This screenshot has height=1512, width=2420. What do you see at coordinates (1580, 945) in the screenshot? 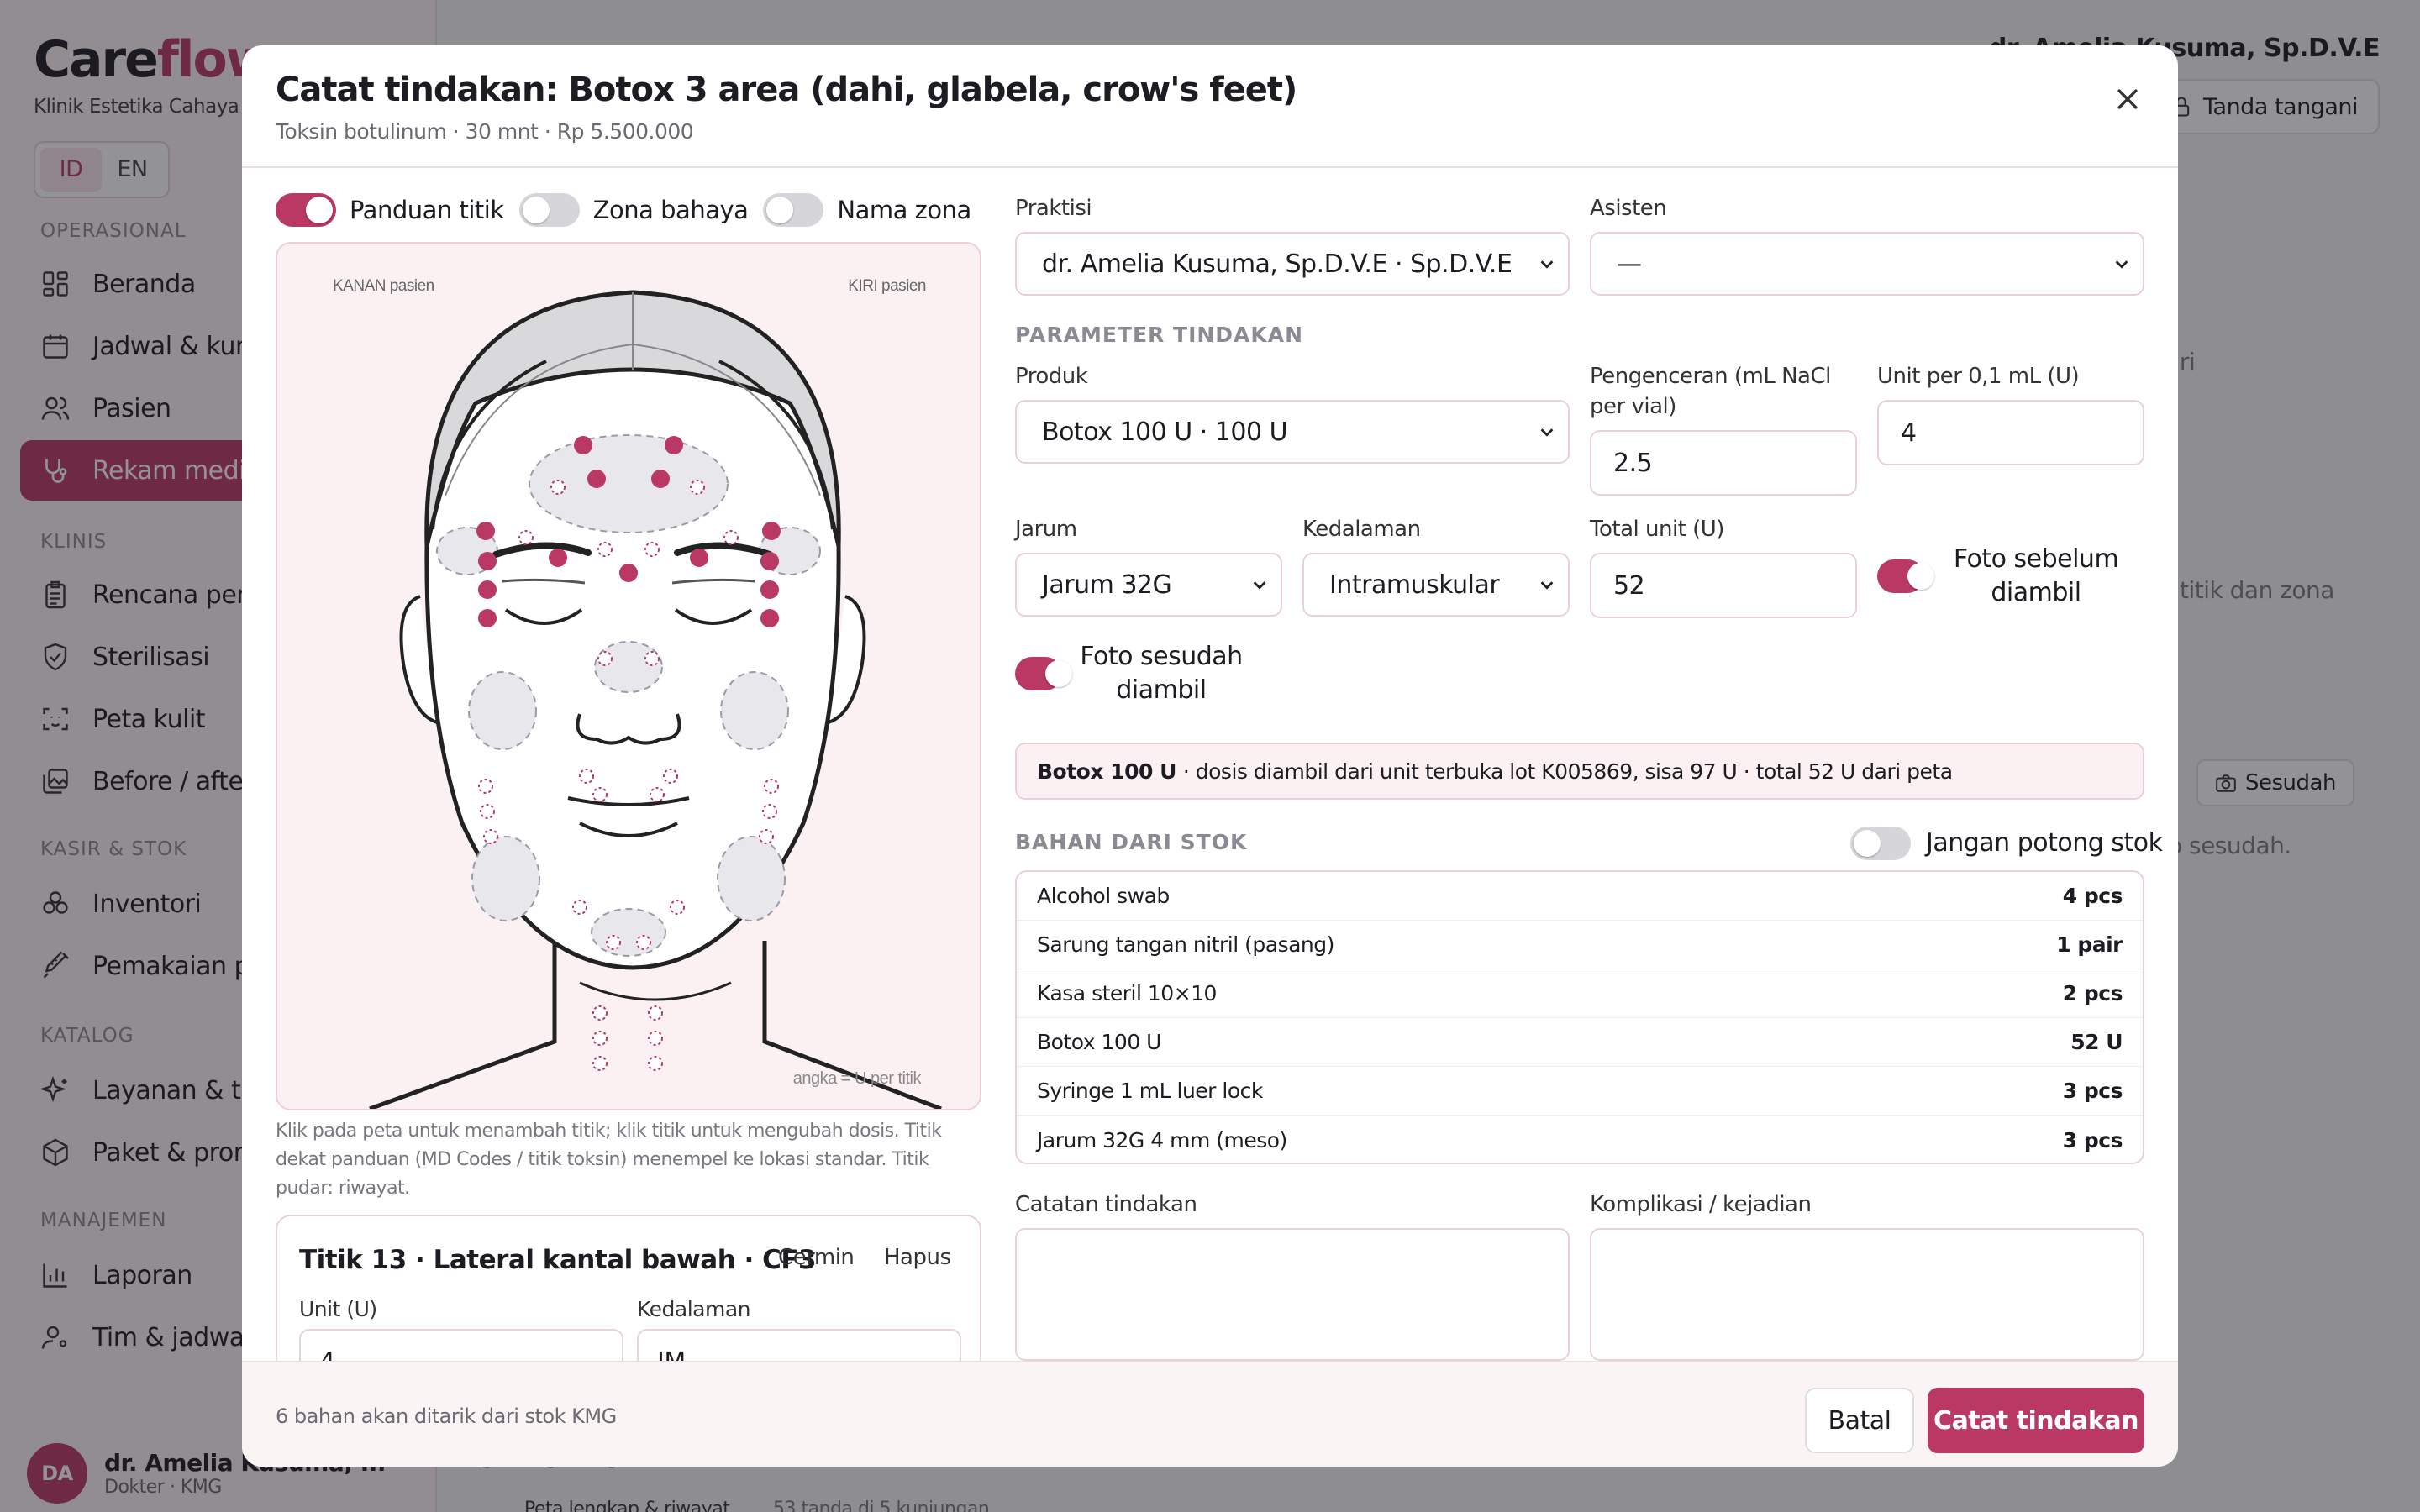
I see `stock-row: Sarung tangan nitril (pasang) 1 pair` at bounding box center [1580, 945].